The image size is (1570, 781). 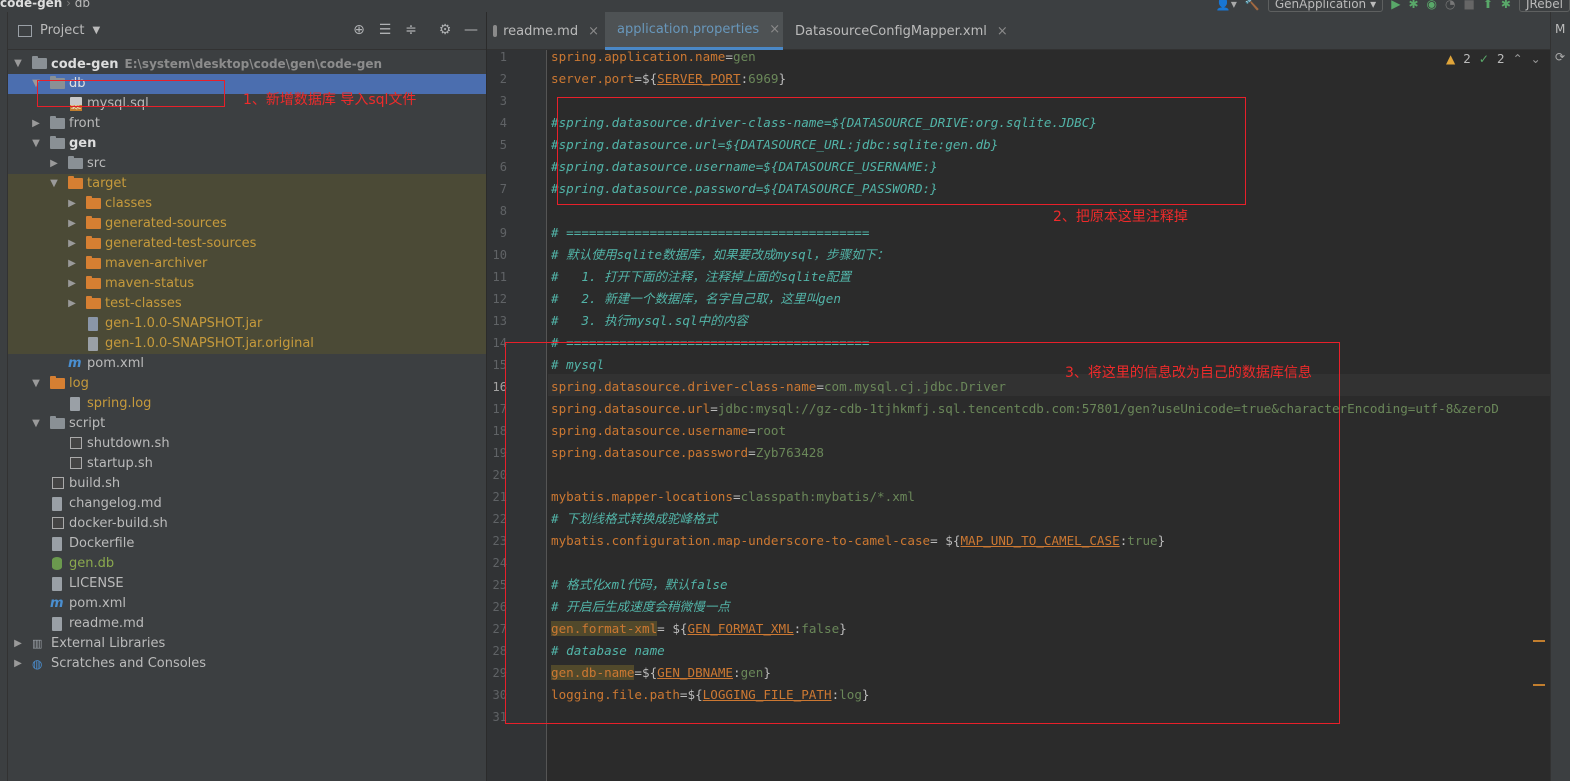 I want to click on tree-row-maven-status: ▶ maven-status, so click(x=247, y=284).